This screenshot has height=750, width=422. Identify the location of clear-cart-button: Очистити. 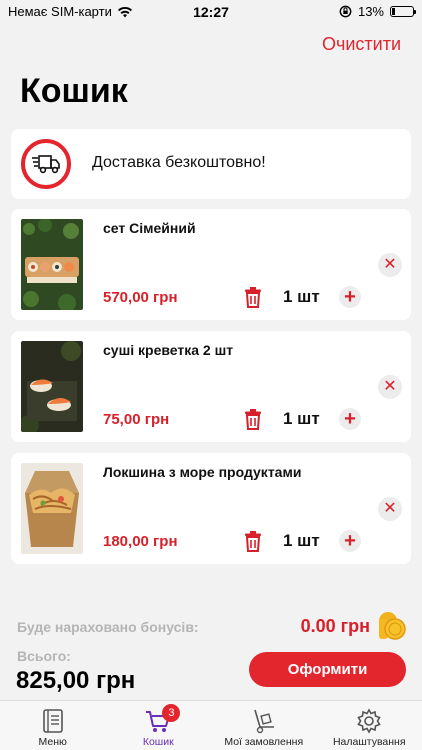
(361, 44).